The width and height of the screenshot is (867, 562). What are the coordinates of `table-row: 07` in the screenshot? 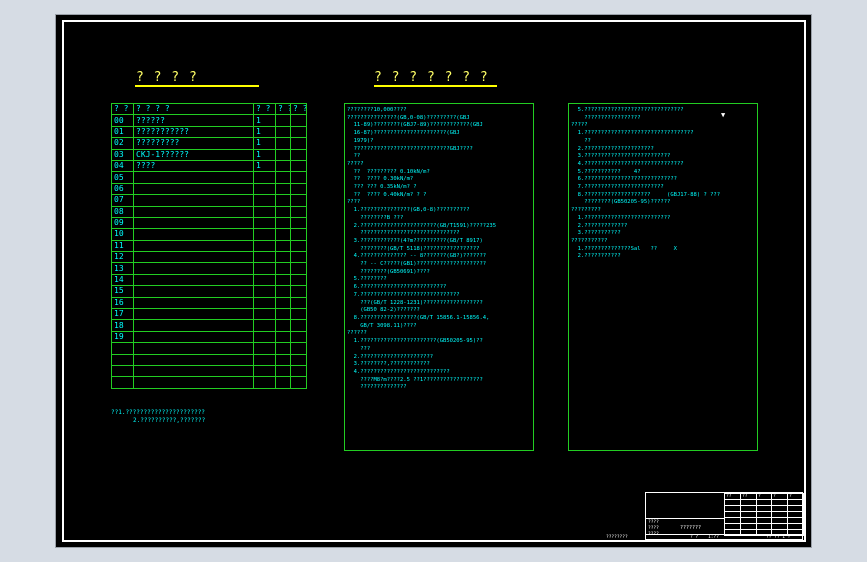 It's located at (209, 200).